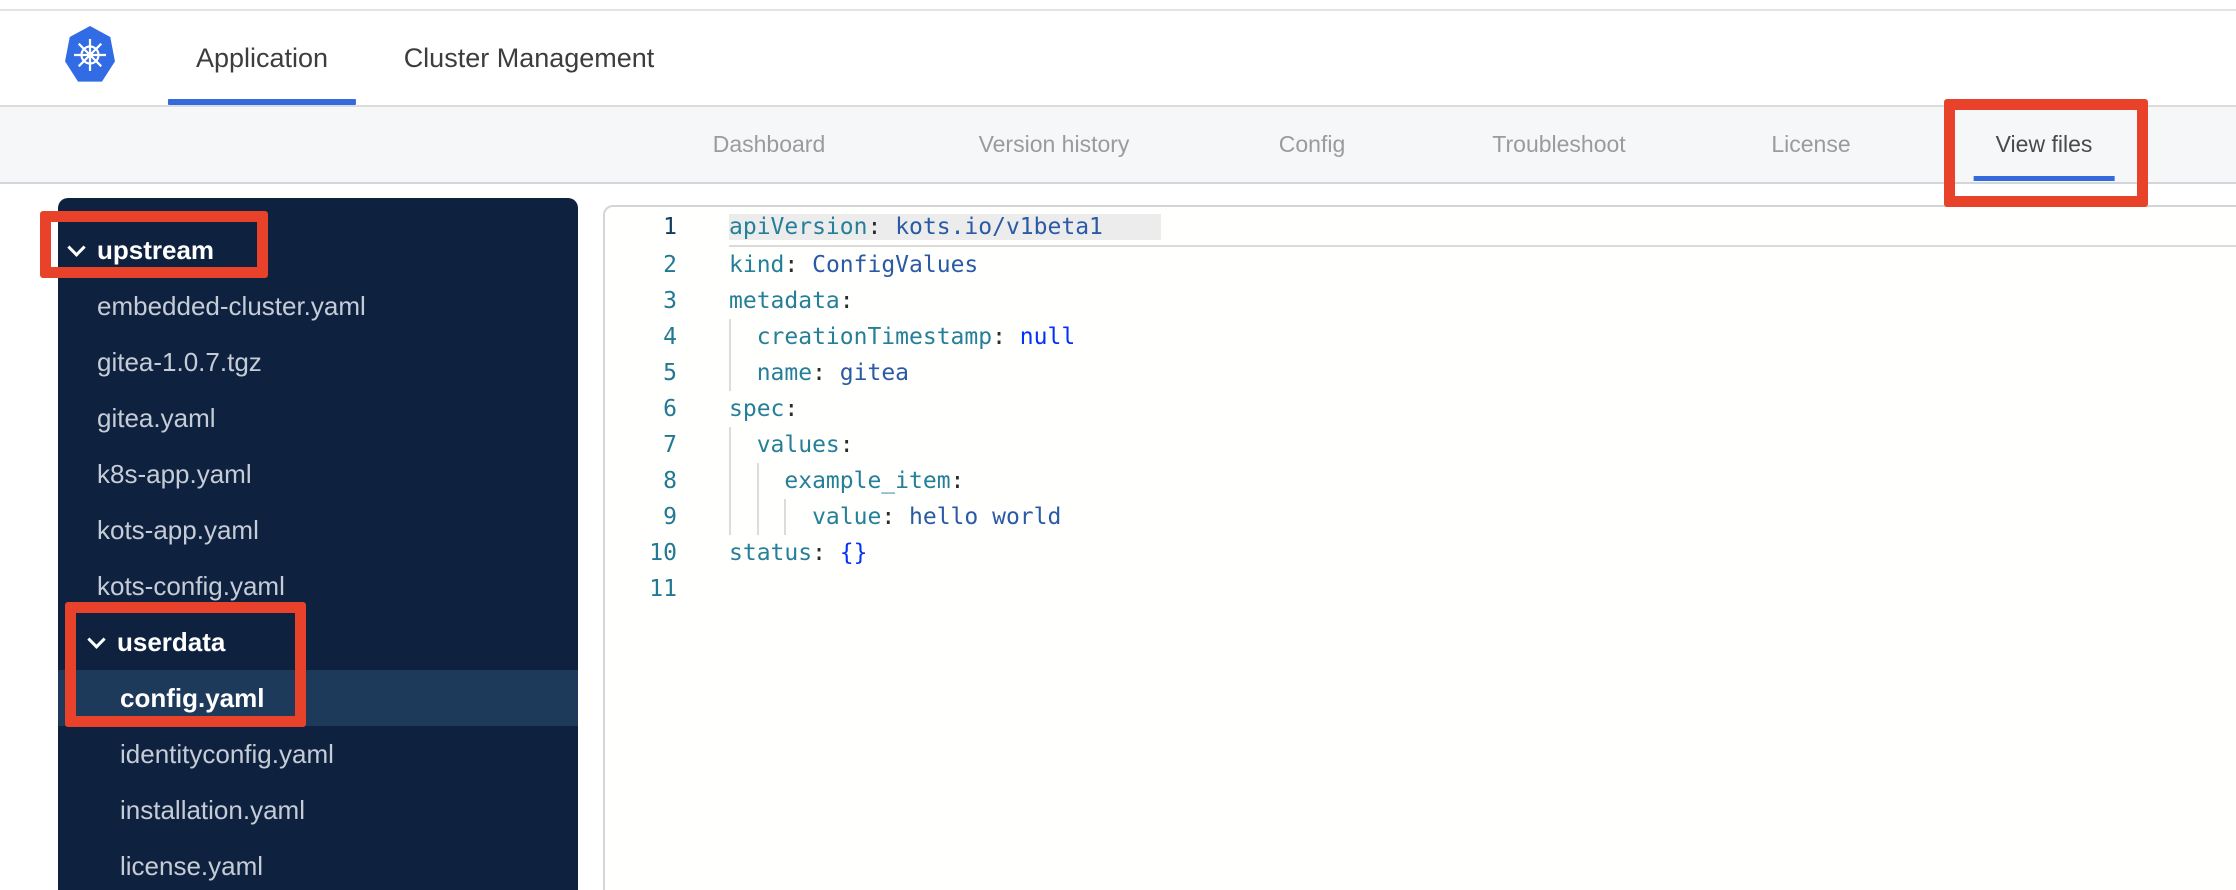 The width and height of the screenshot is (2236, 890). I want to click on code-line-content: values:, so click(1482, 445).